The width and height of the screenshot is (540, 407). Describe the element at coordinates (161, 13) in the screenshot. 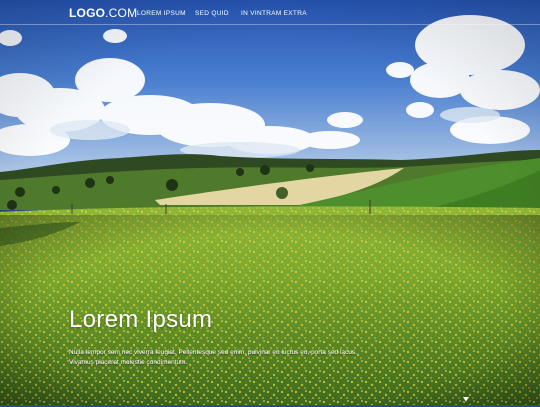

I see `nav-link-lorem-ipsum: LOREM IPSUM` at that location.